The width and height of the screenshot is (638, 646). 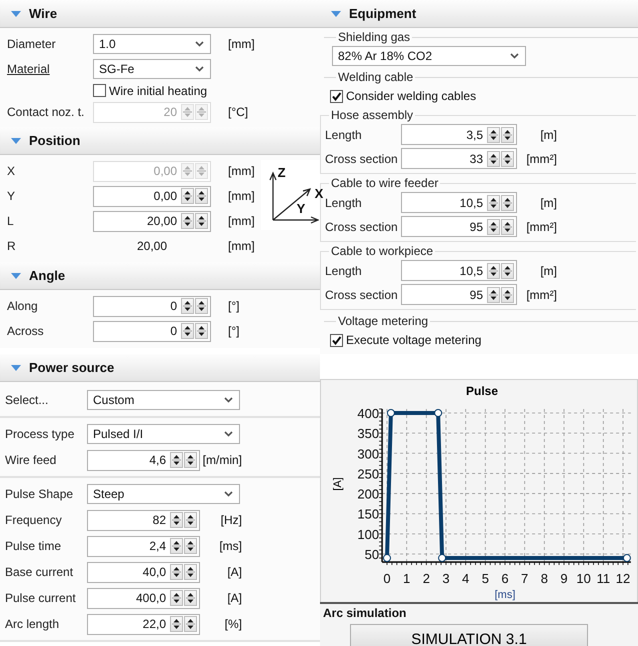 What do you see at coordinates (234, 331) in the screenshot?
I see `unit-label: [°]` at bounding box center [234, 331].